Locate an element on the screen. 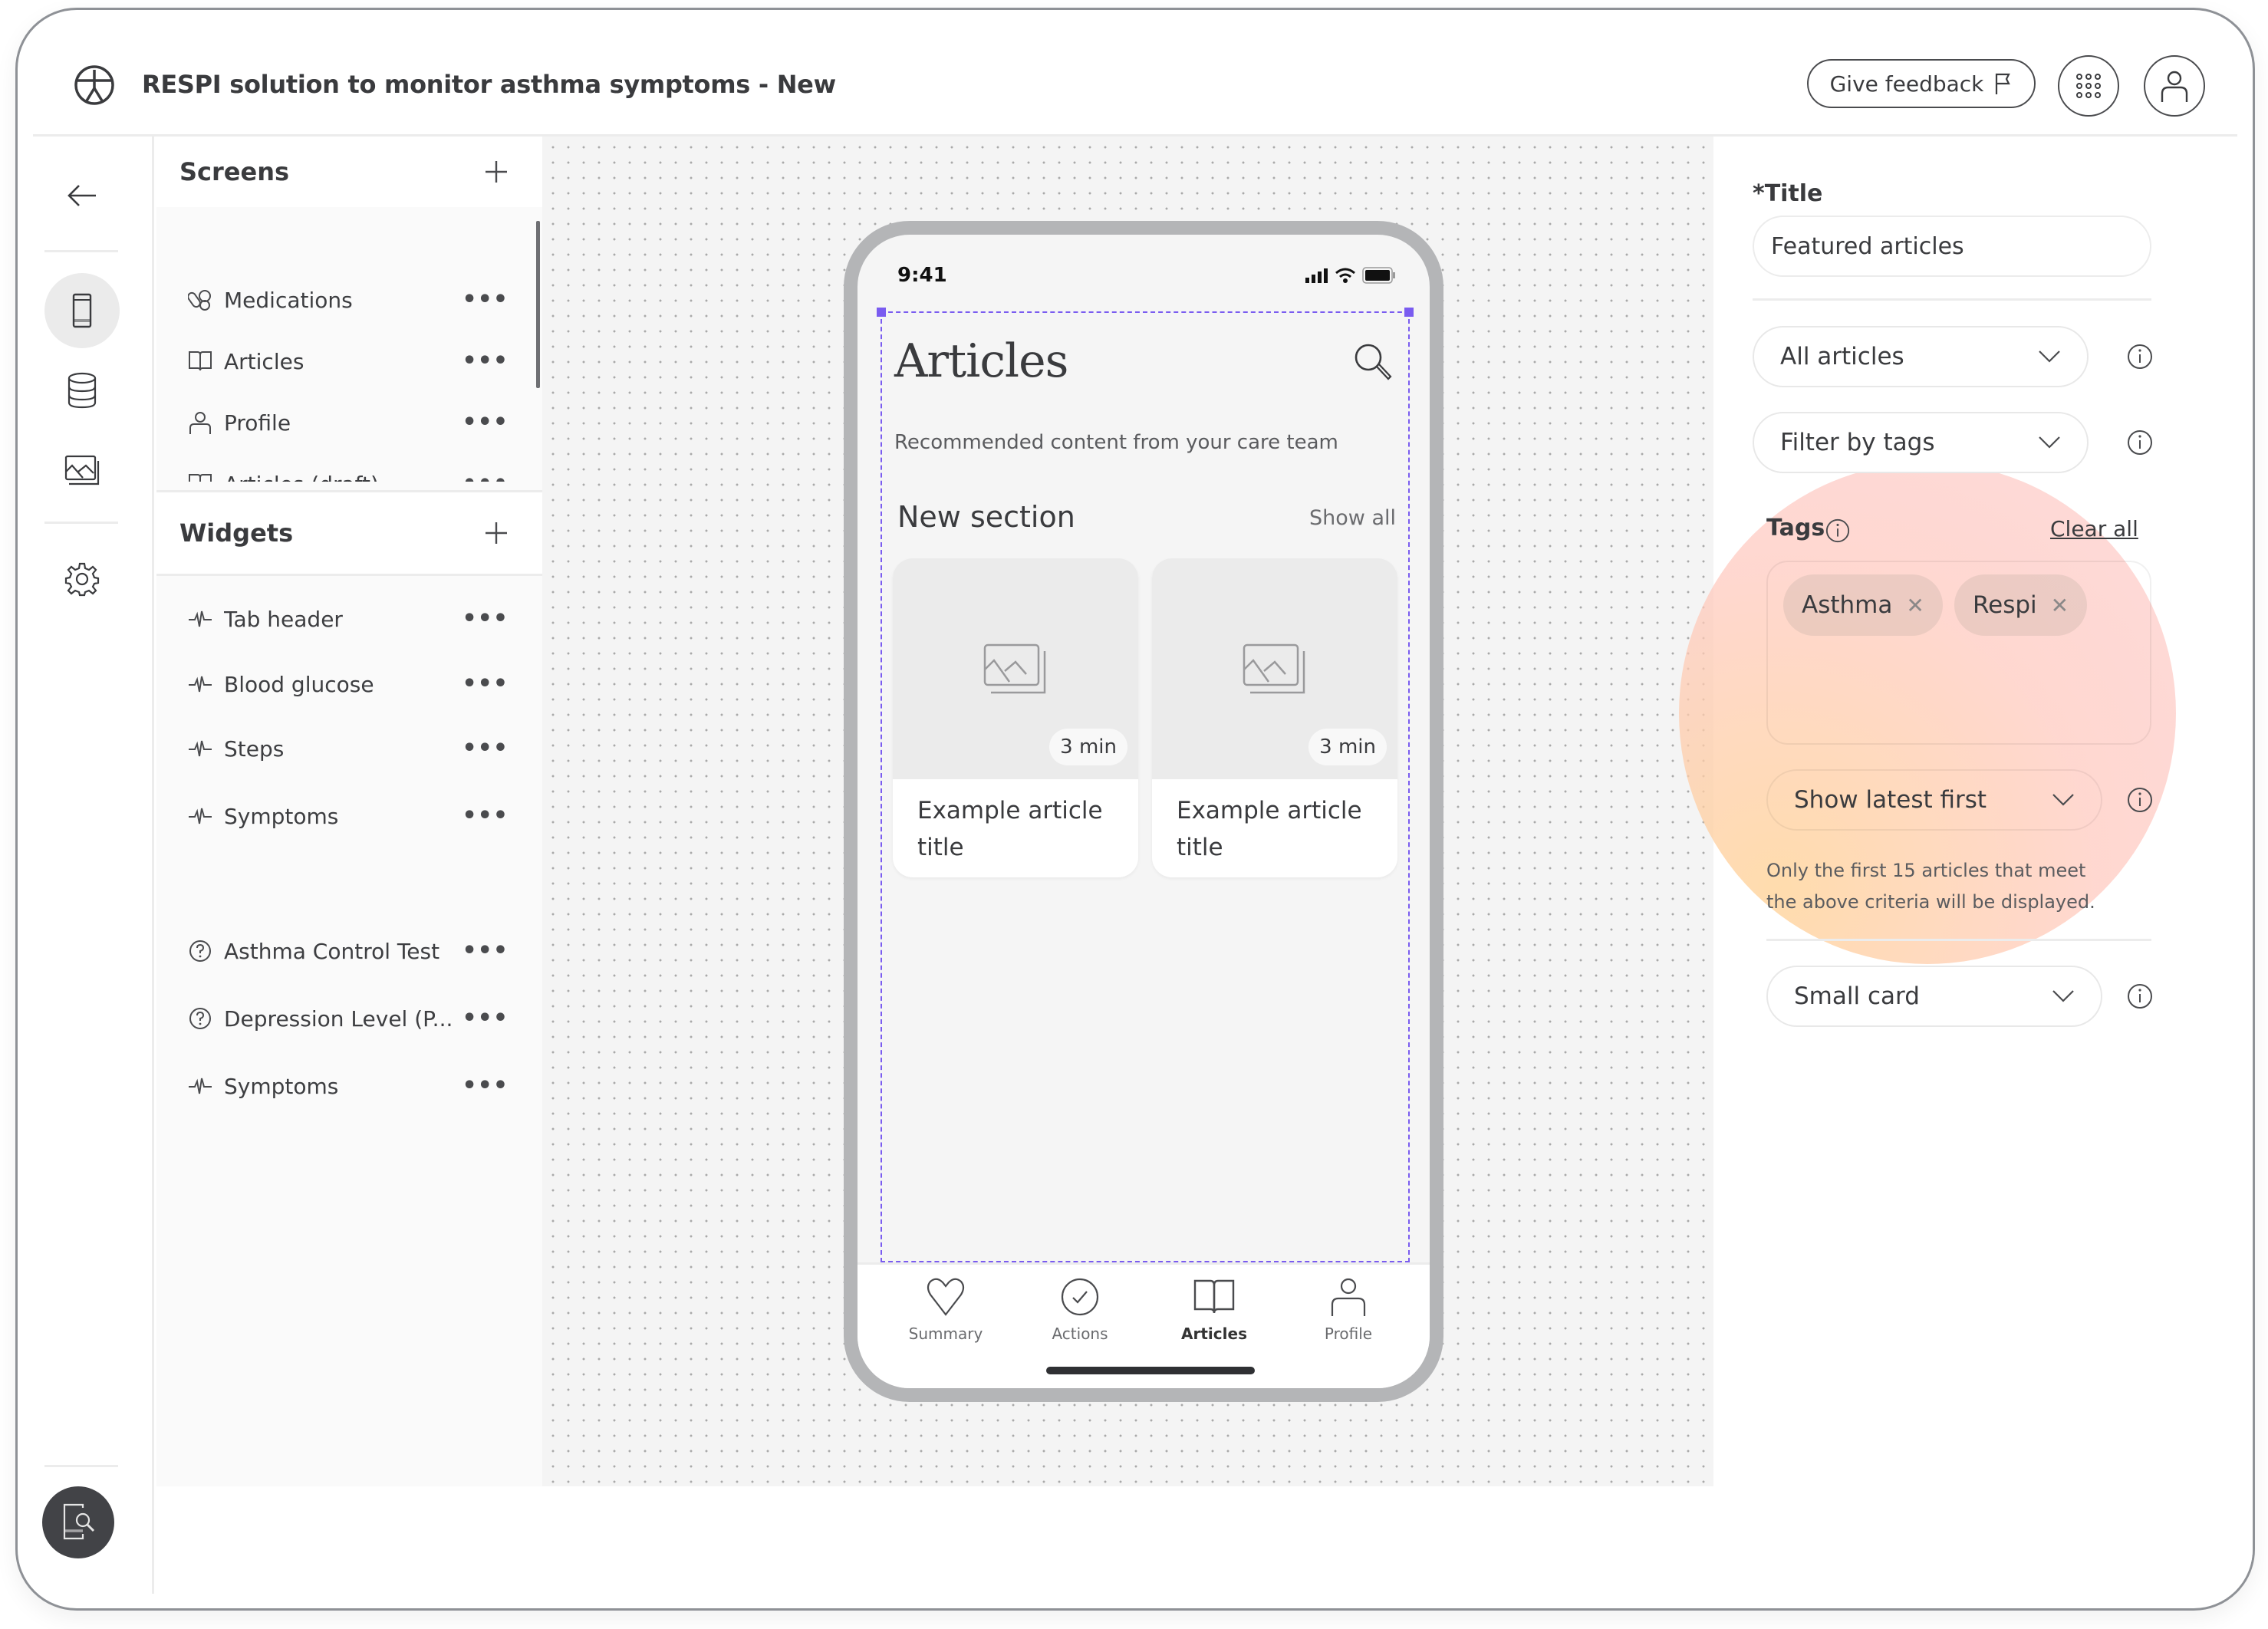 The width and height of the screenshot is (2268, 1629). give-feedback-label: Give feedback is located at coordinates (1907, 84).